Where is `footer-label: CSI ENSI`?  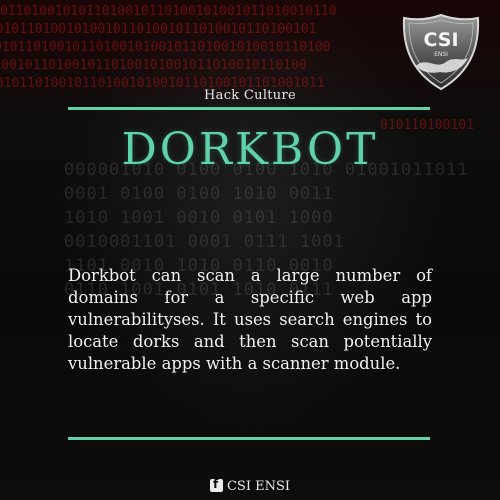 footer-label: CSI ENSI is located at coordinates (258, 486).